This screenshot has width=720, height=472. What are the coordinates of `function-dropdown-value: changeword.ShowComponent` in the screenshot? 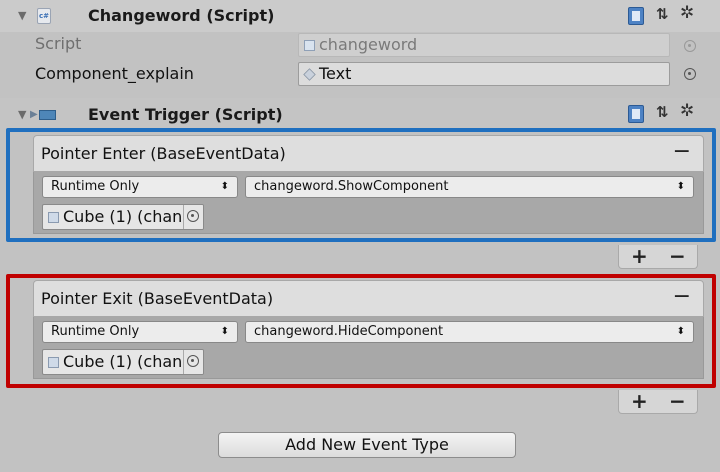 It's located at (351, 186).